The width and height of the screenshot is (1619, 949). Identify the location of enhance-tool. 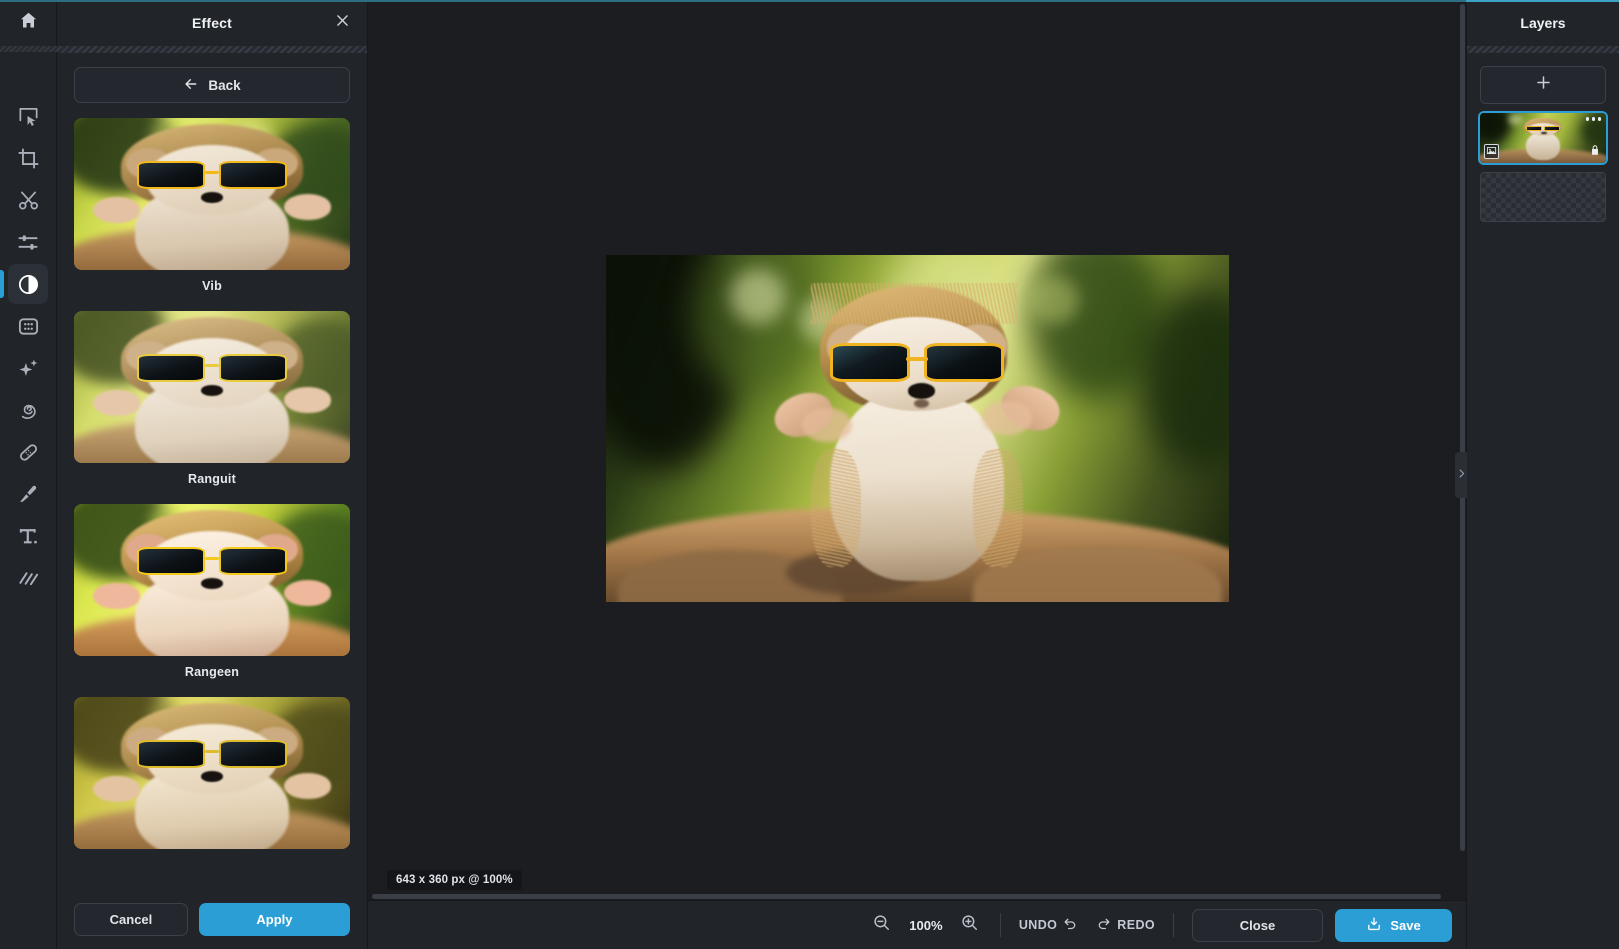
(28, 368).